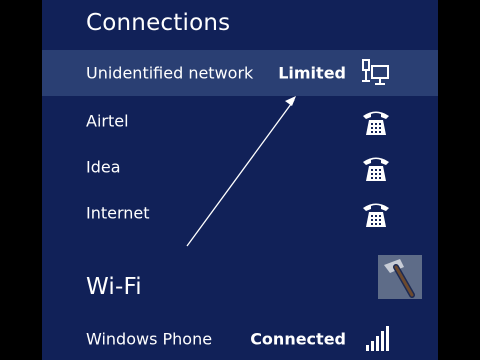 The width and height of the screenshot is (480, 360). I want to click on connection-name: Unidentified network, so click(170, 73).